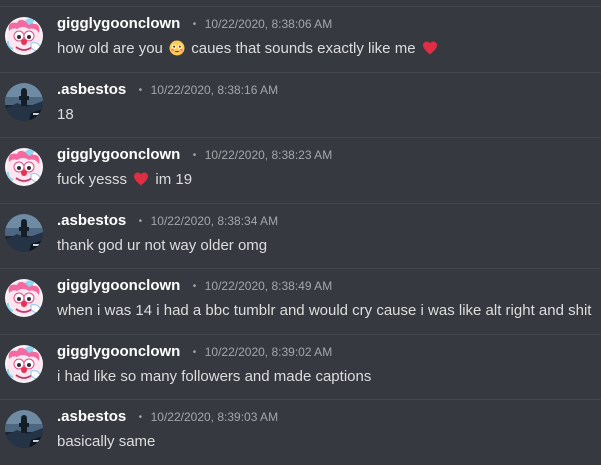  What do you see at coordinates (174, 179) in the screenshot?
I see `message-text-part: im 19` at bounding box center [174, 179].